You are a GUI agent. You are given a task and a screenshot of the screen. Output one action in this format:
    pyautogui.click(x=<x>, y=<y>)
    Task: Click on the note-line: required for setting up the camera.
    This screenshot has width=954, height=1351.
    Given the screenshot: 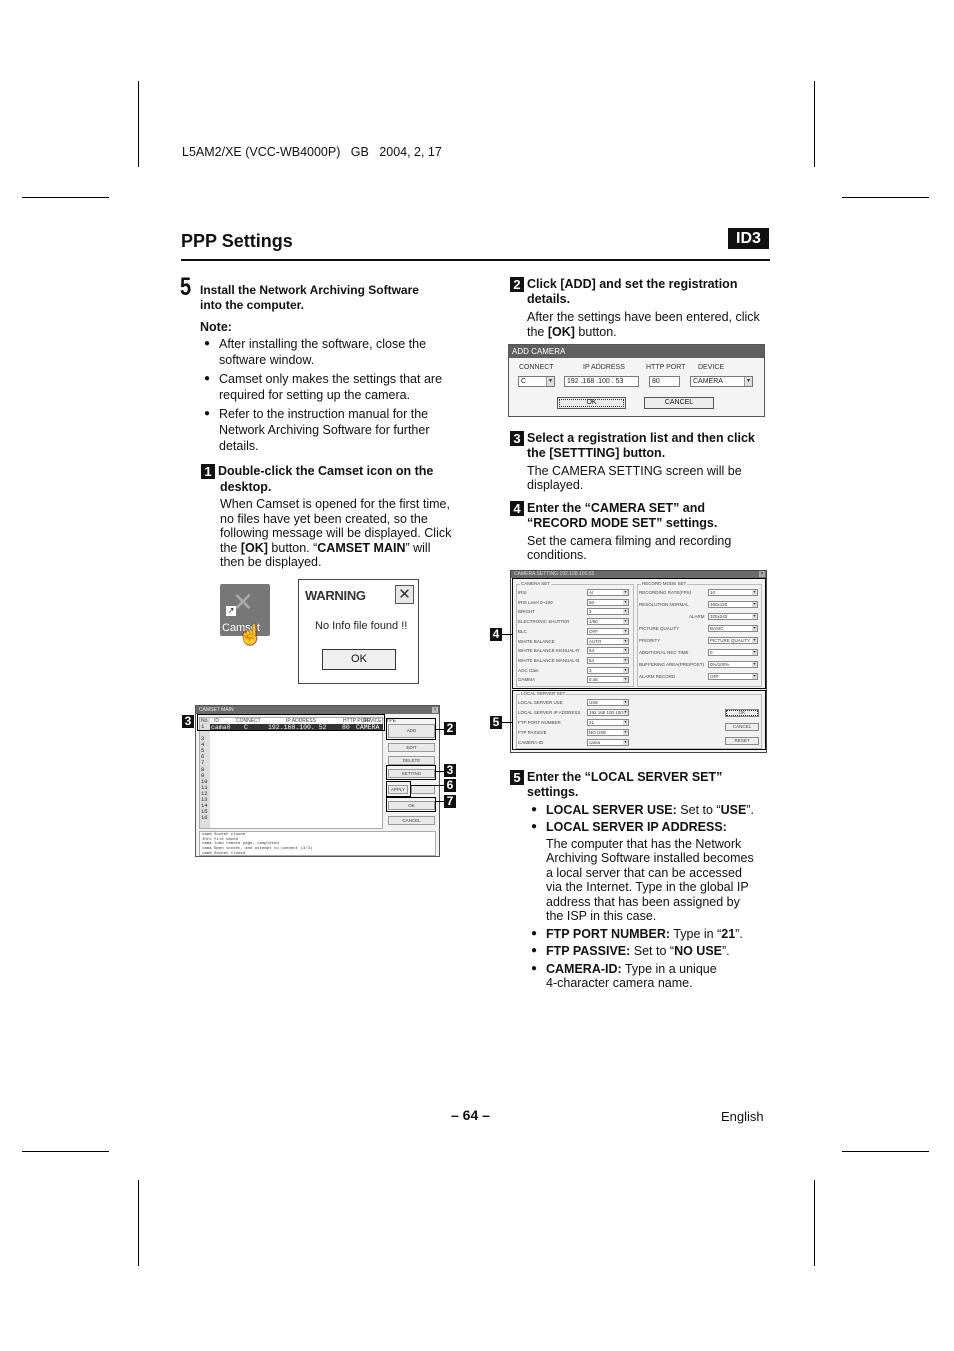 What is the action you would take?
    pyautogui.click(x=315, y=395)
    